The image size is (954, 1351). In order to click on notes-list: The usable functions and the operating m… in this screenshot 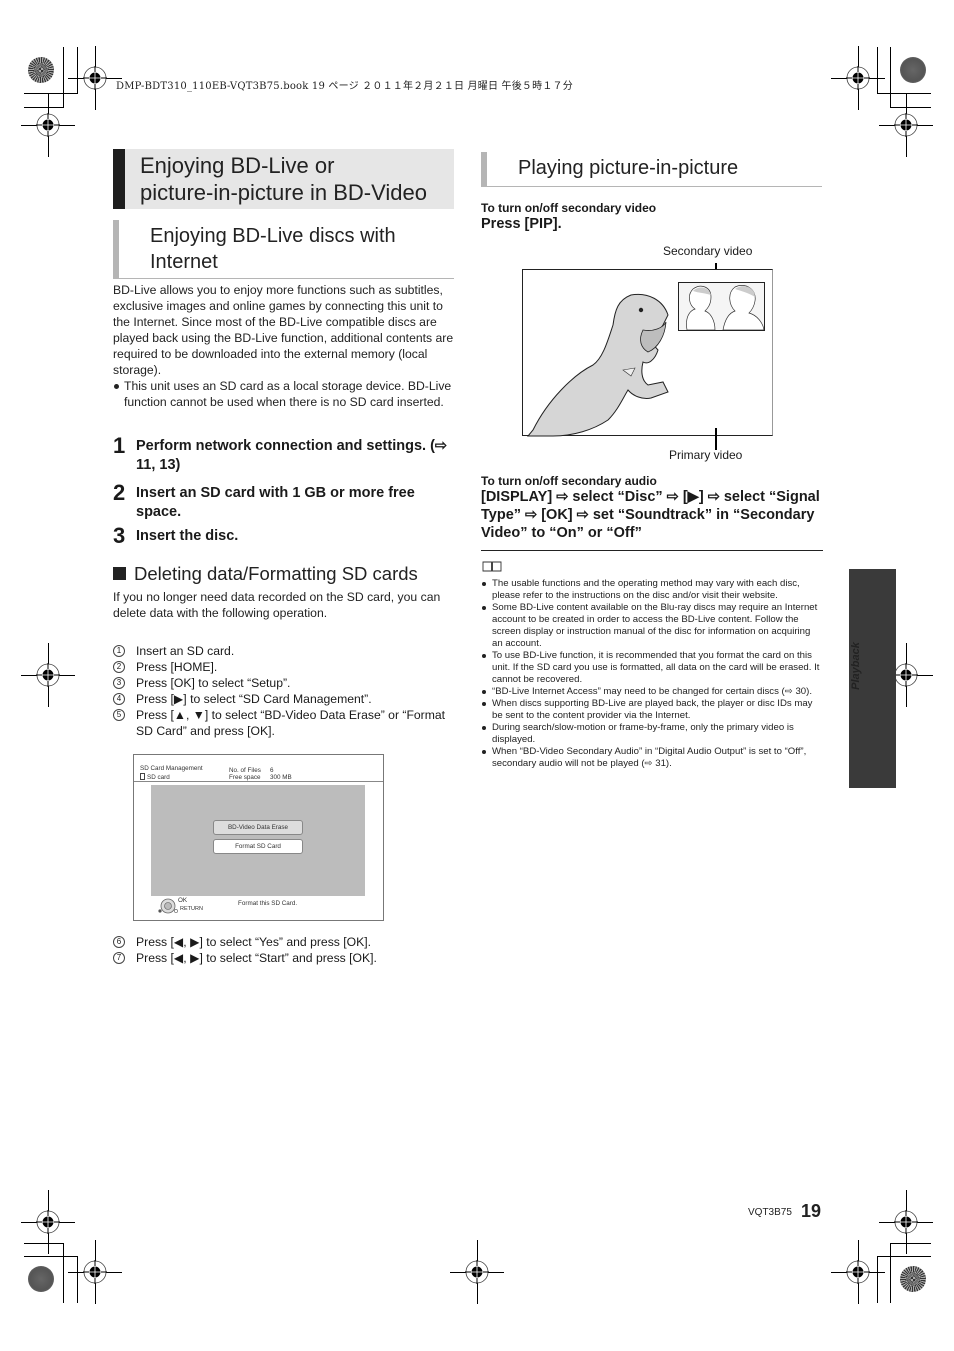, I will do `click(652, 674)`.